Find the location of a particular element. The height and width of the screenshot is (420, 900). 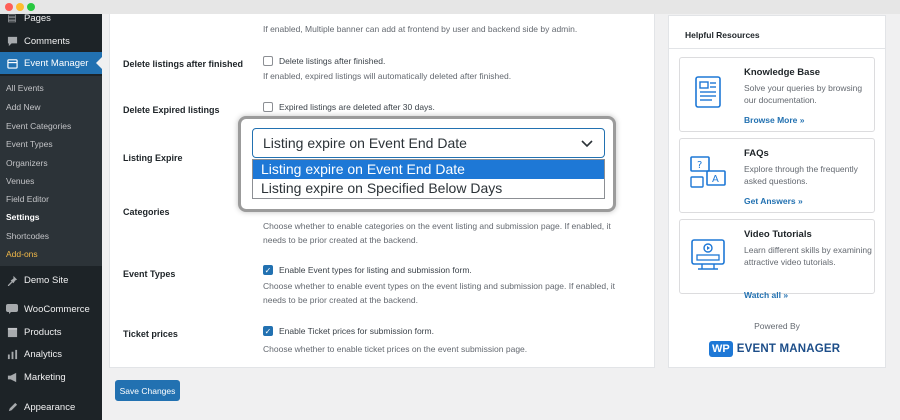

submenu-shortcodes: Shortcodes is located at coordinates (27, 236).